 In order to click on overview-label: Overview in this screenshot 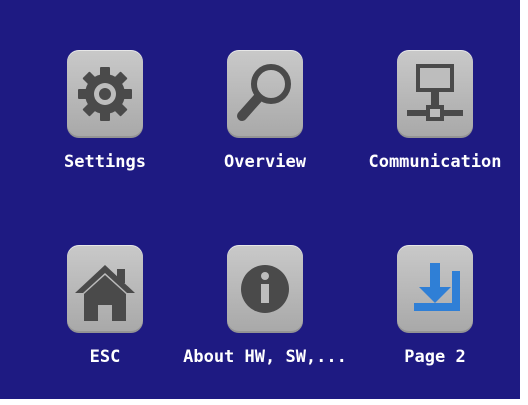, I will do `click(265, 162)`.